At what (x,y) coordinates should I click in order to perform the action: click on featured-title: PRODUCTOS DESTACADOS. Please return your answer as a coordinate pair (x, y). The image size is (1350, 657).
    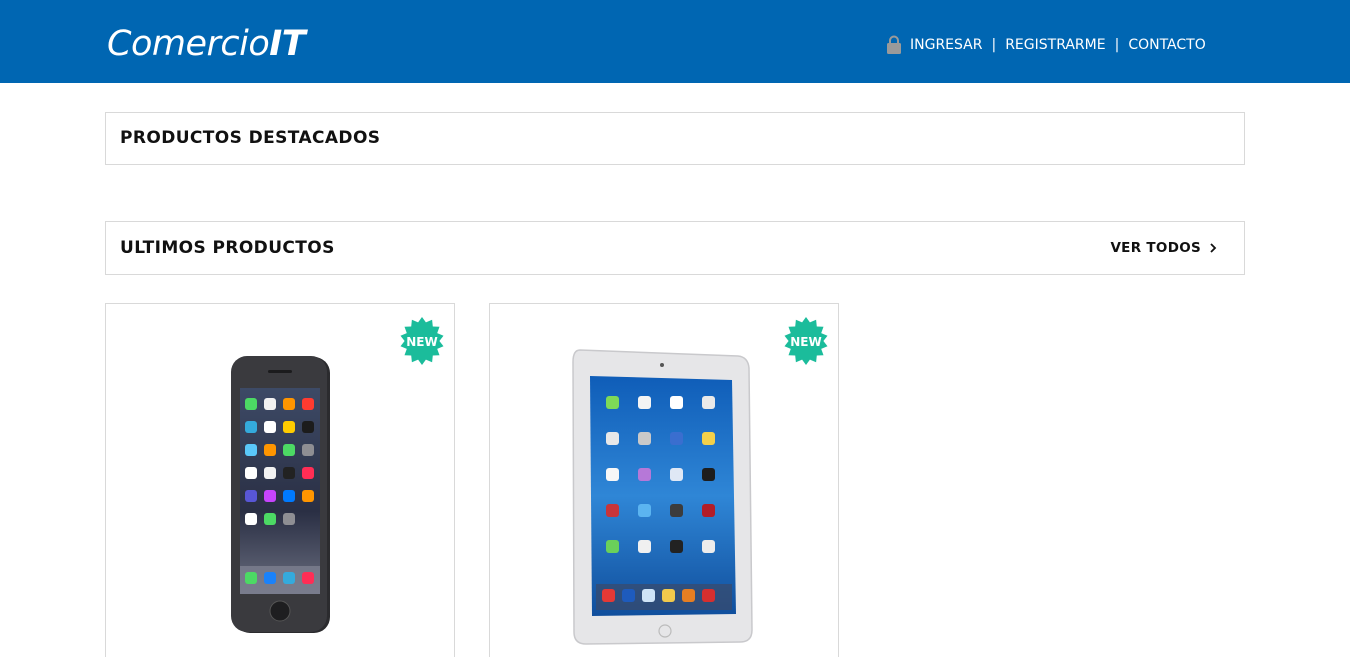
    Looking at the image, I should click on (250, 138).